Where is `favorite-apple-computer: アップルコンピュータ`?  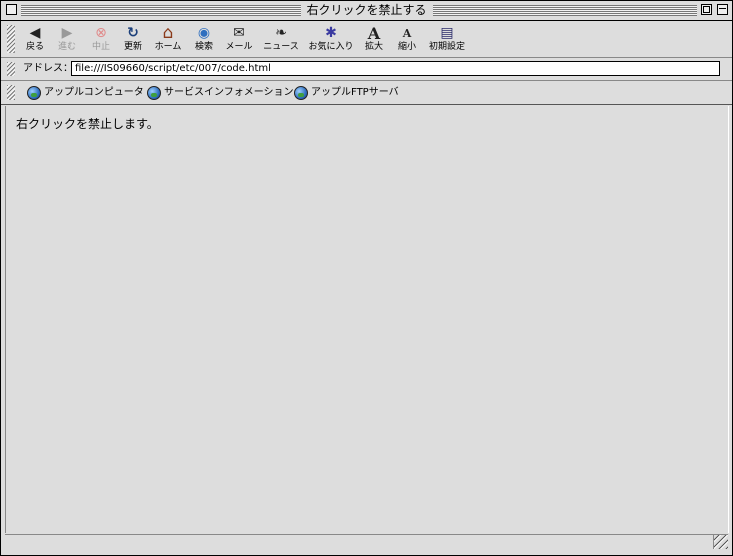
favorite-apple-computer: アップルコンピュータ is located at coordinates (85, 93).